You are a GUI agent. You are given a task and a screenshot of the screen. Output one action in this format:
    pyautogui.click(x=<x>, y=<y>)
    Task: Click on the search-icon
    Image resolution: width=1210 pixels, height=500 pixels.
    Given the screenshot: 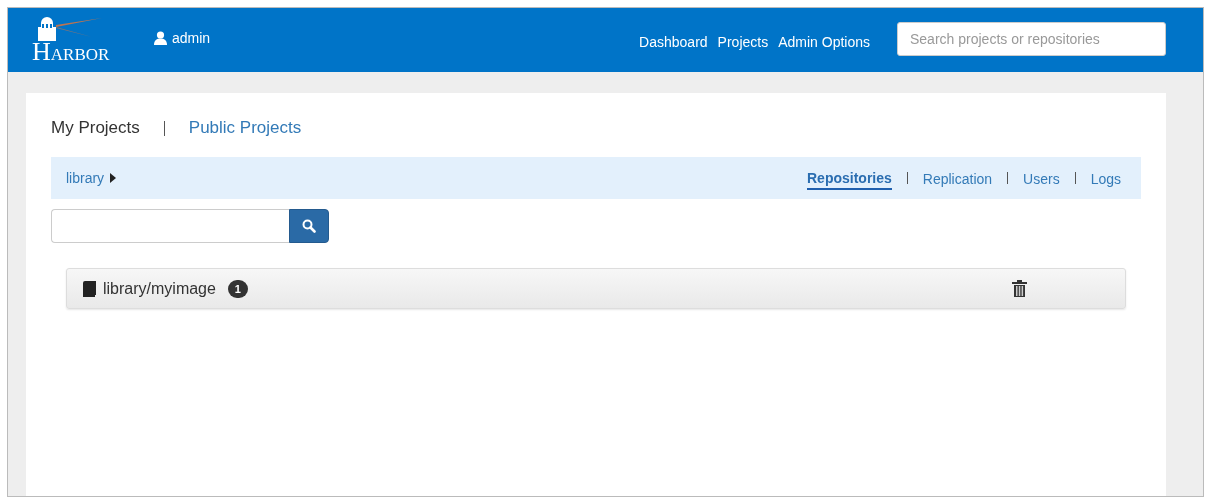 What is the action you would take?
    pyautogui.click(x=309, y=226)
    